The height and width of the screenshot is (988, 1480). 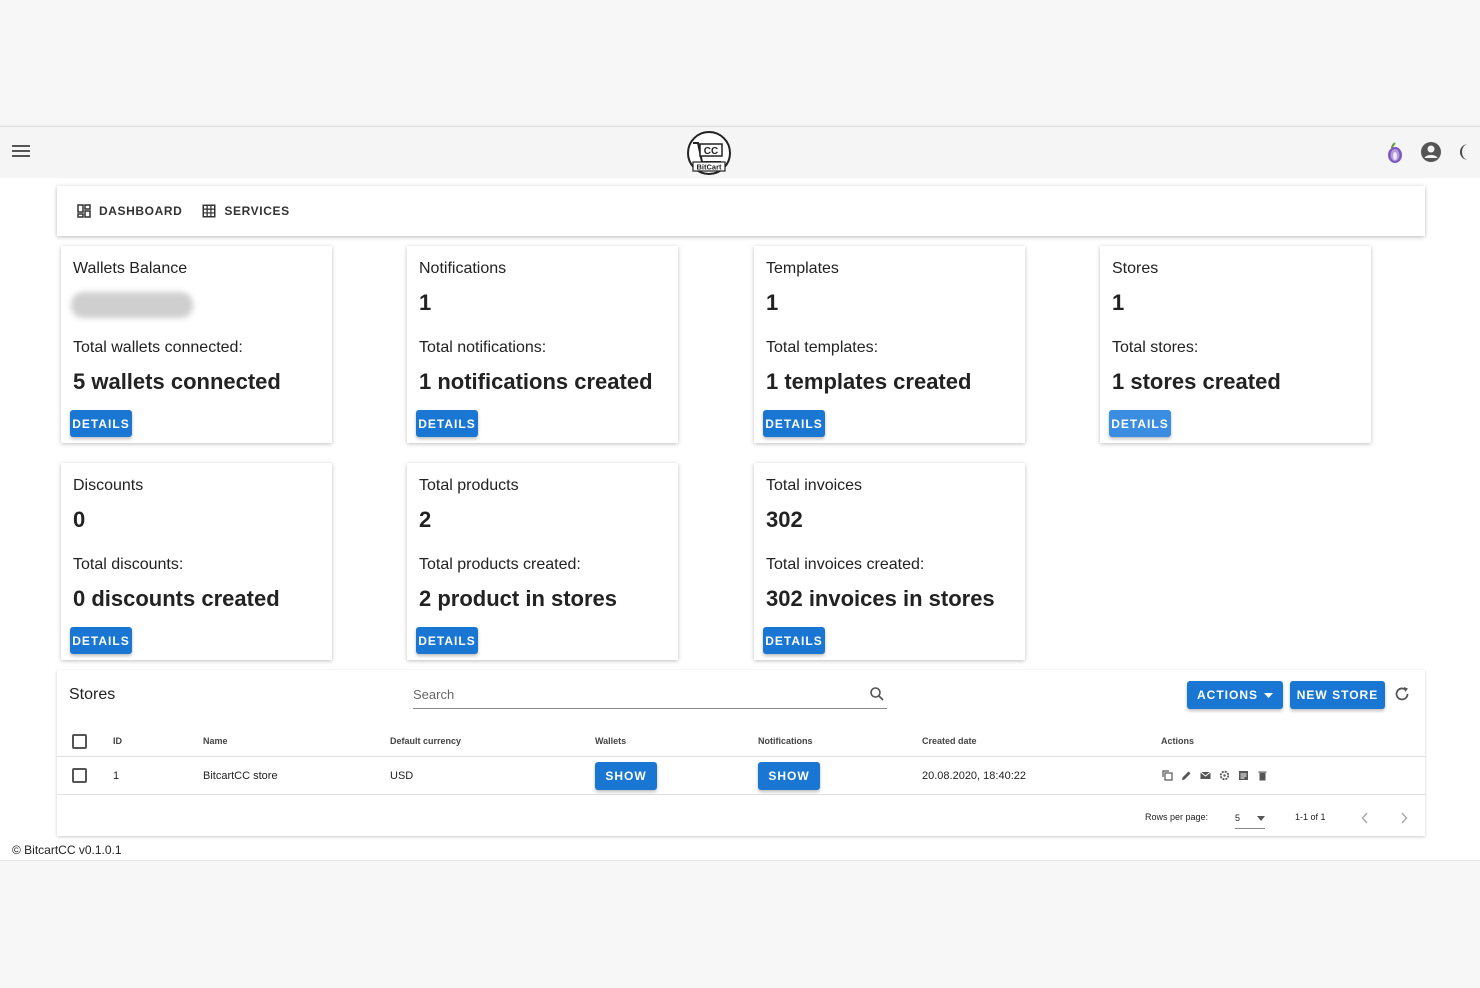 What do you see at coordinates (257, 211) in the screenshot?
I see `nav-services-label: SERVICES` at bounding box center [257, 211].